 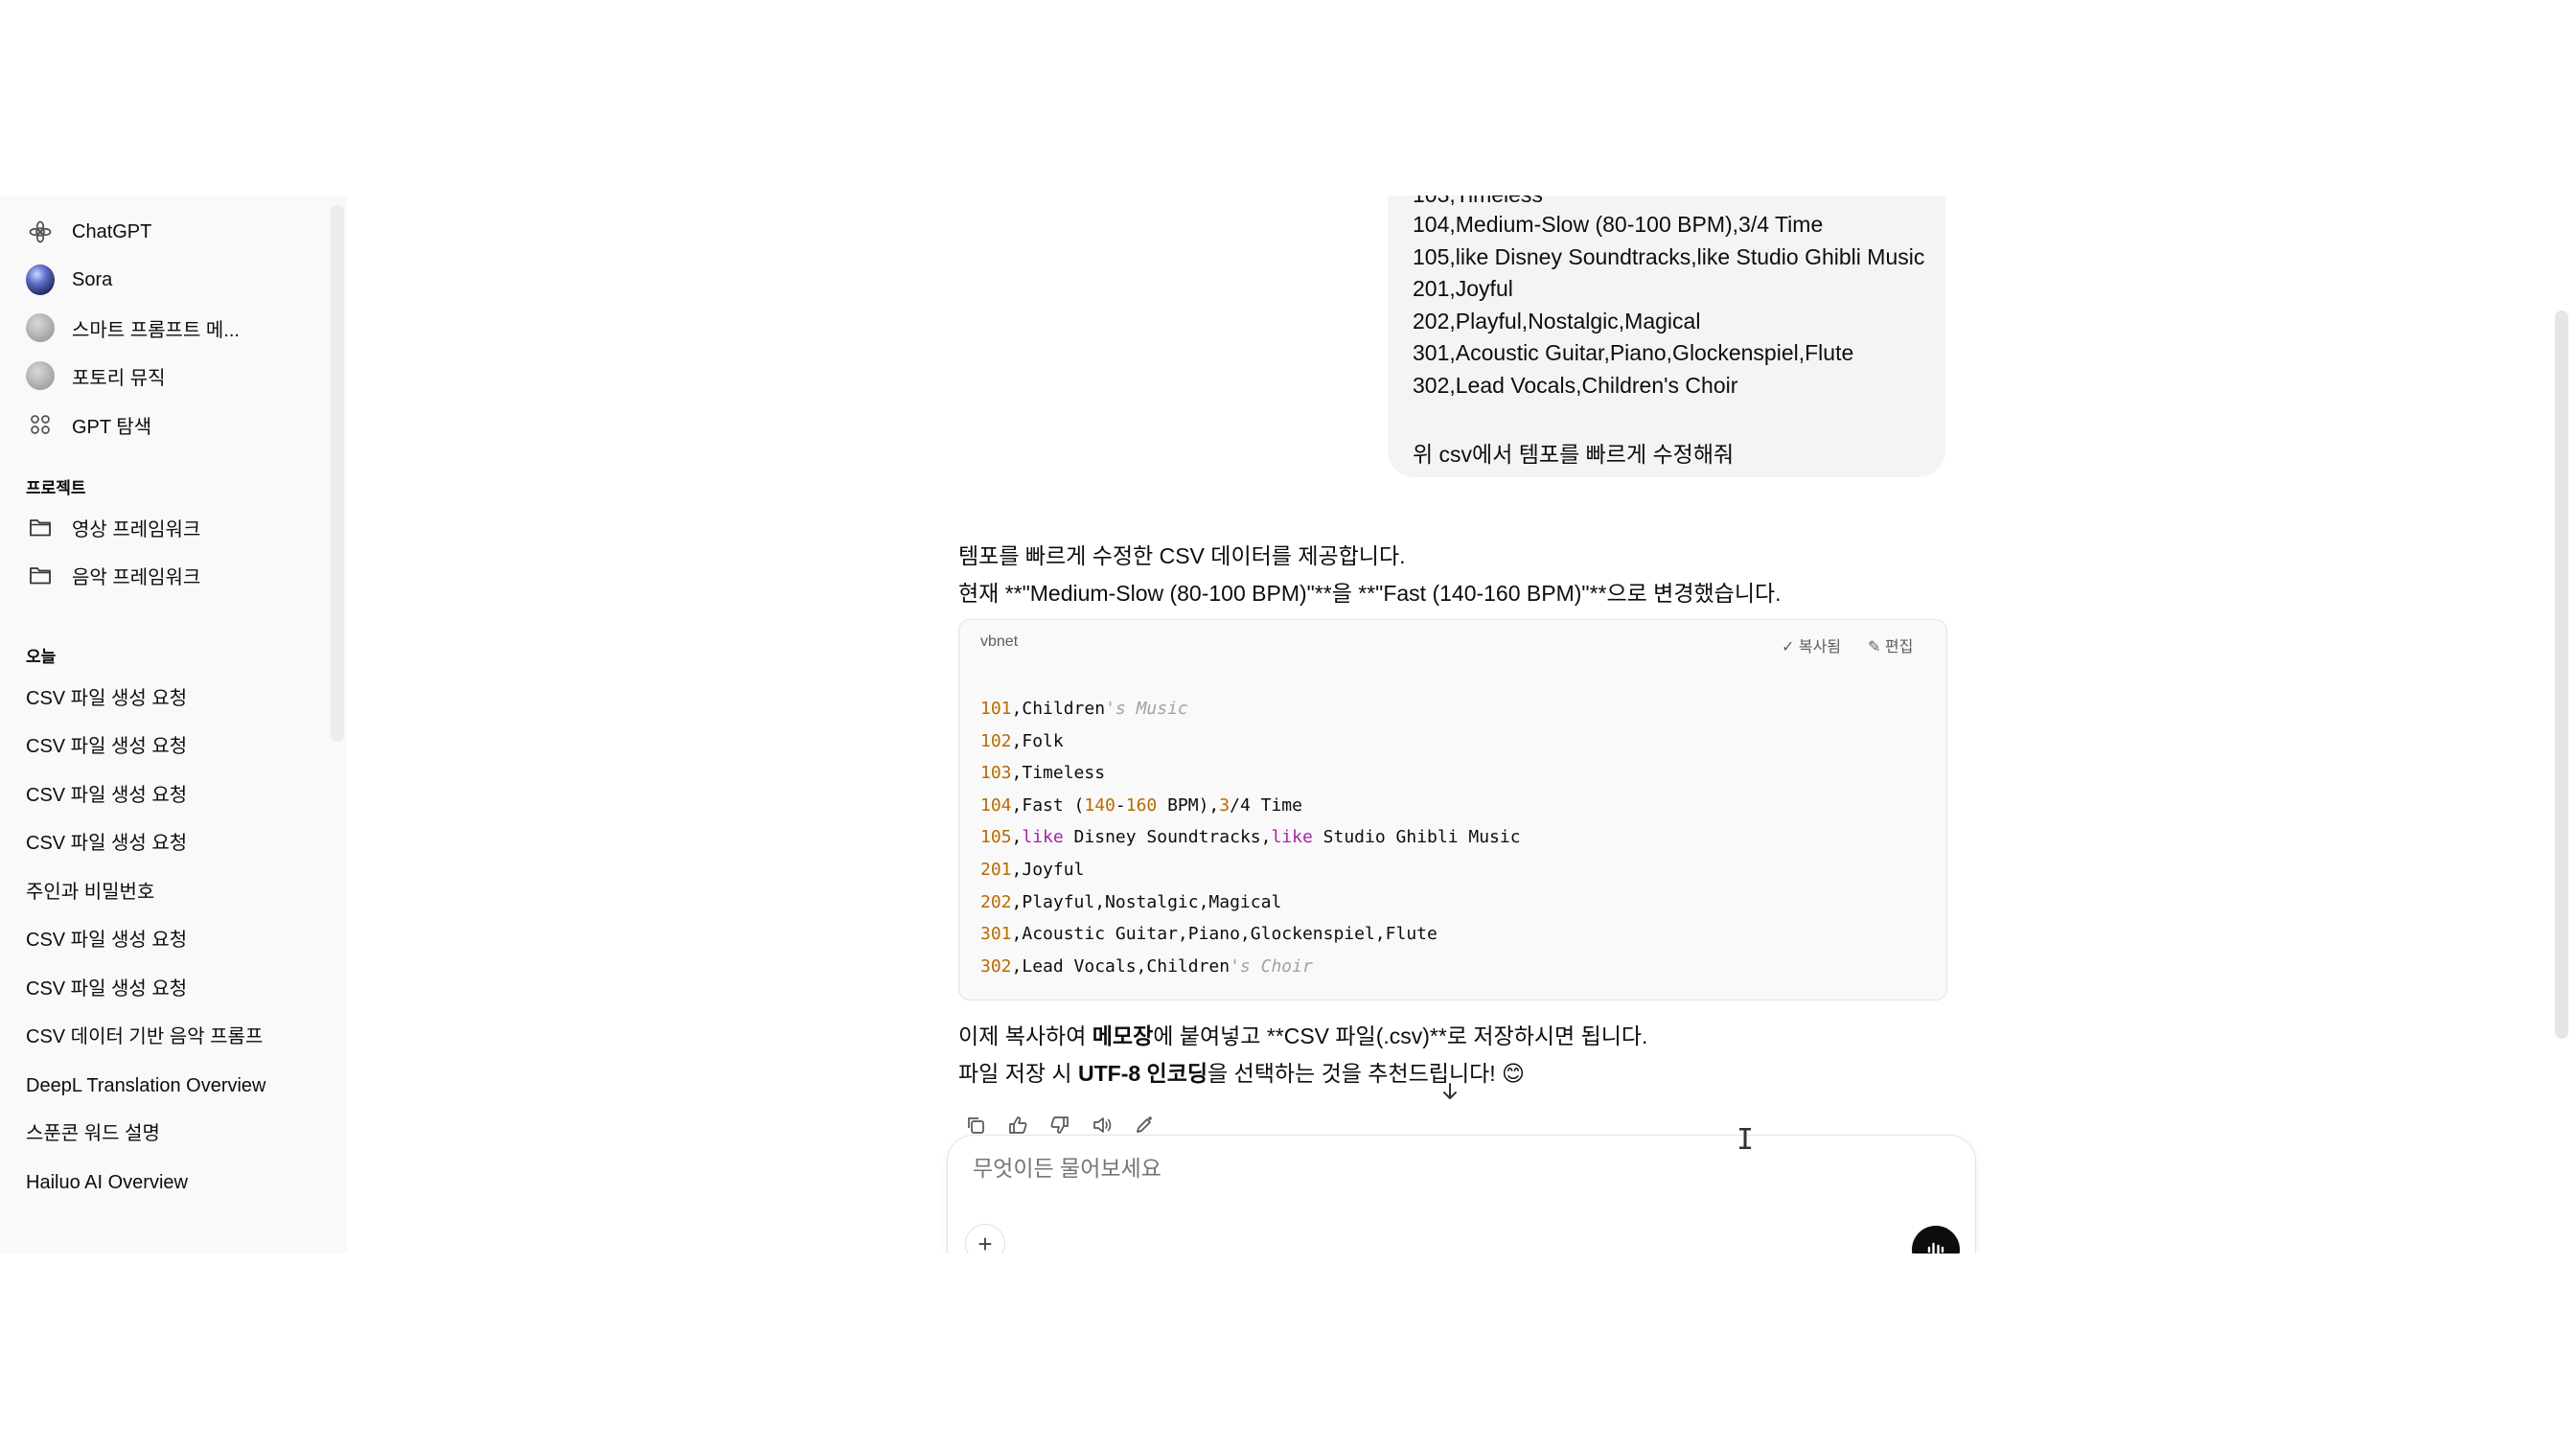 What do you see at coordinates (92, 279) in the screenshot?
I see `sidebar-item-label: Sora` at bounding box center [92, 279].